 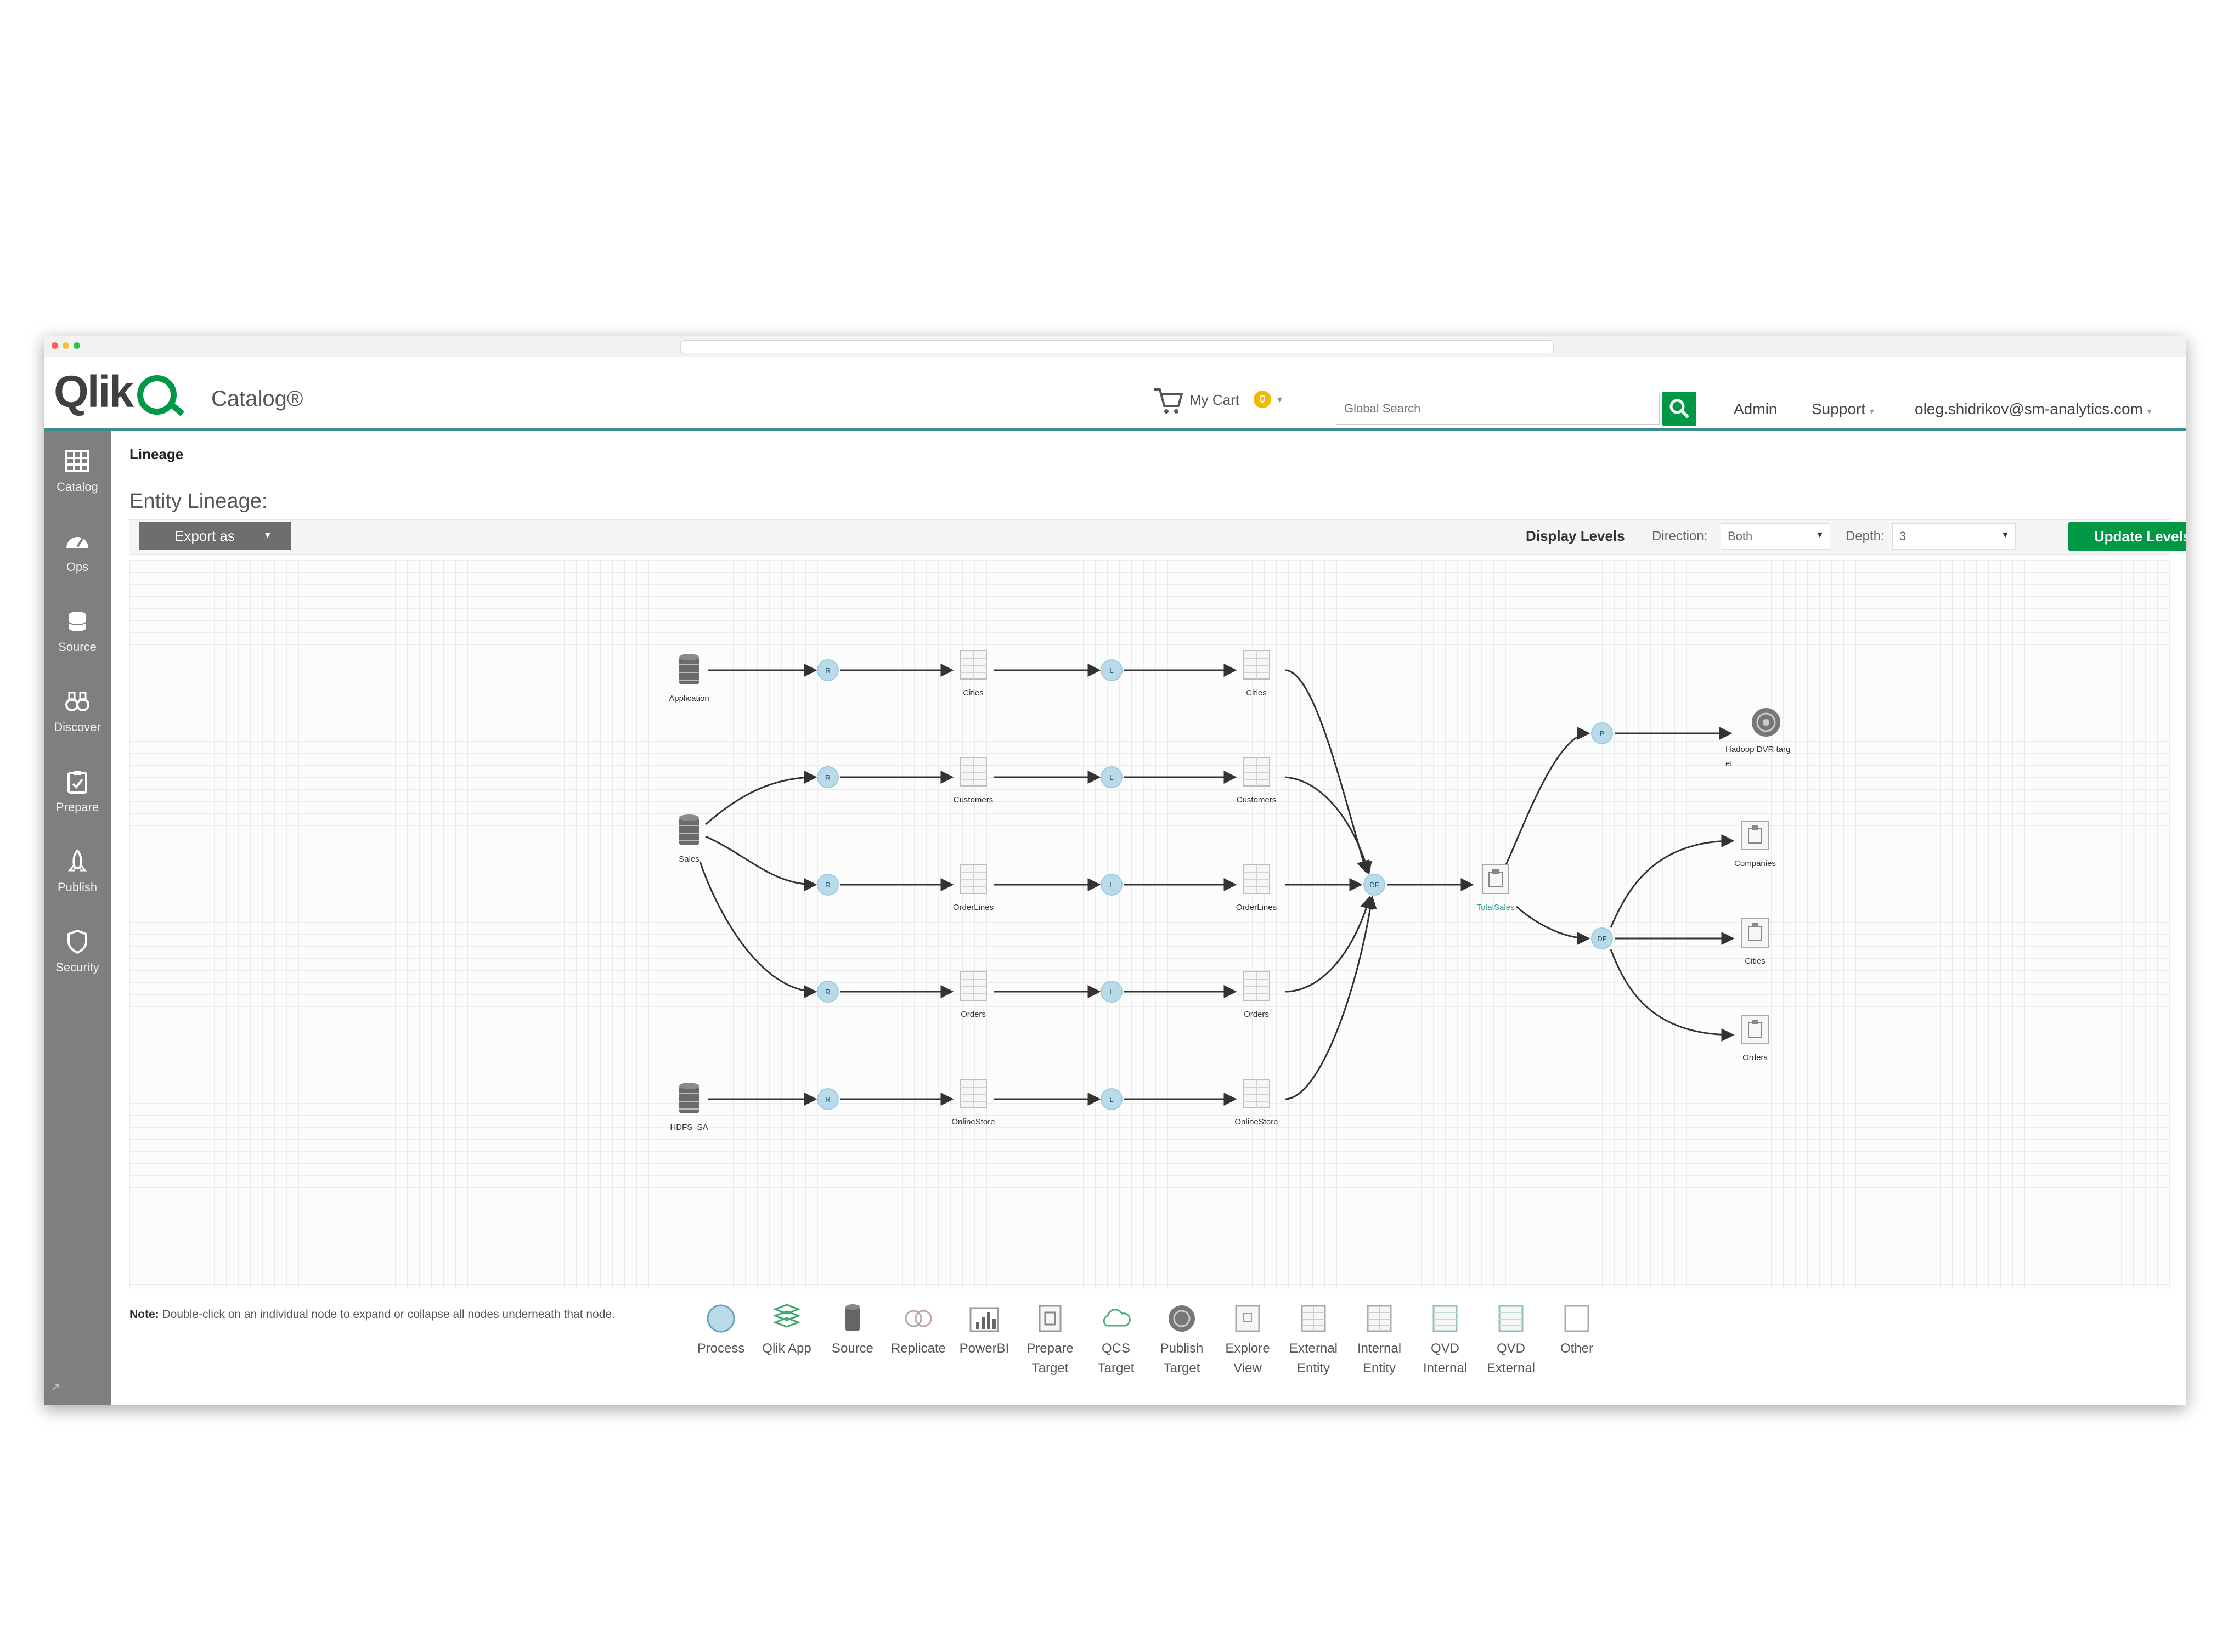 I want to click on breadcrumb: Lineage, so click(x=156, y=454).